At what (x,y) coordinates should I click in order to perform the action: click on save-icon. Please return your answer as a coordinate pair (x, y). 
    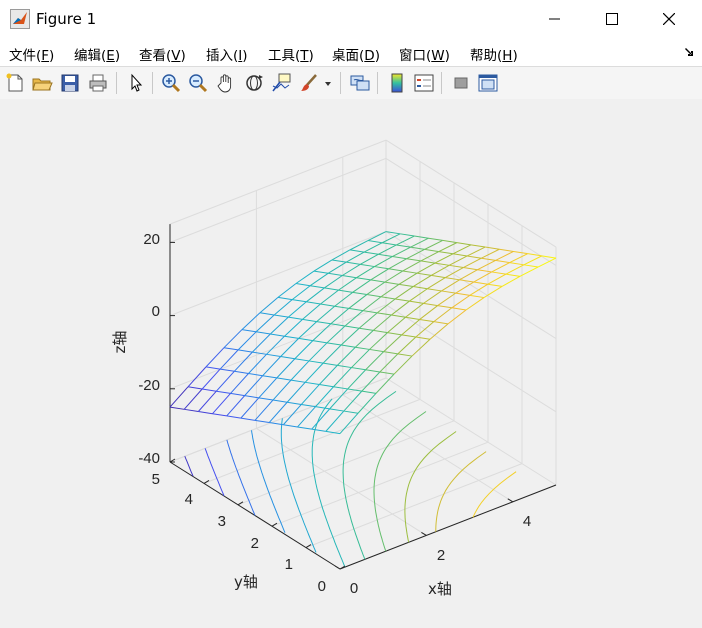
    Looking at the image, I should click on (70, 83).